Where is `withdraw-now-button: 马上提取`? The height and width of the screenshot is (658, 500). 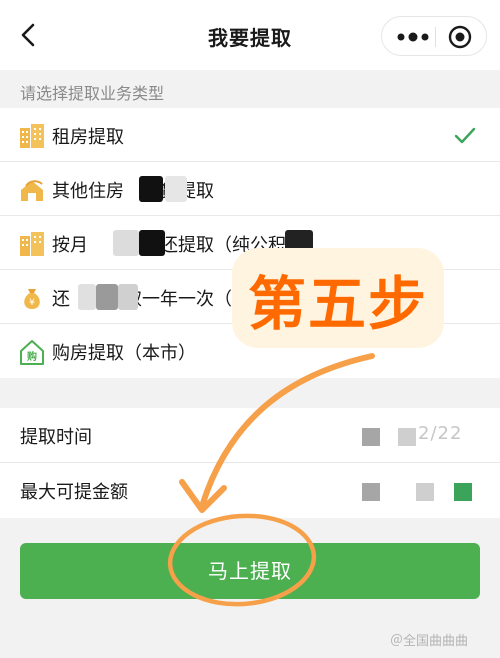
withdraw-now-button: 马上提取 is located at coordinates (250, 571).